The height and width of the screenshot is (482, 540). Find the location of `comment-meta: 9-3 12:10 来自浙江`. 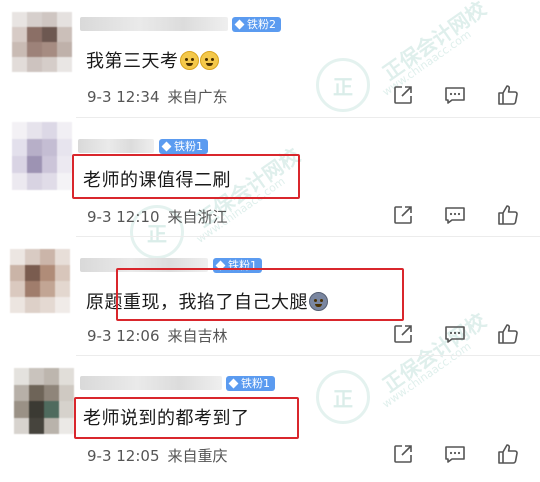

comment-meta: 9-3 12:10 来自浙江 is located at coordinates (157, 216).